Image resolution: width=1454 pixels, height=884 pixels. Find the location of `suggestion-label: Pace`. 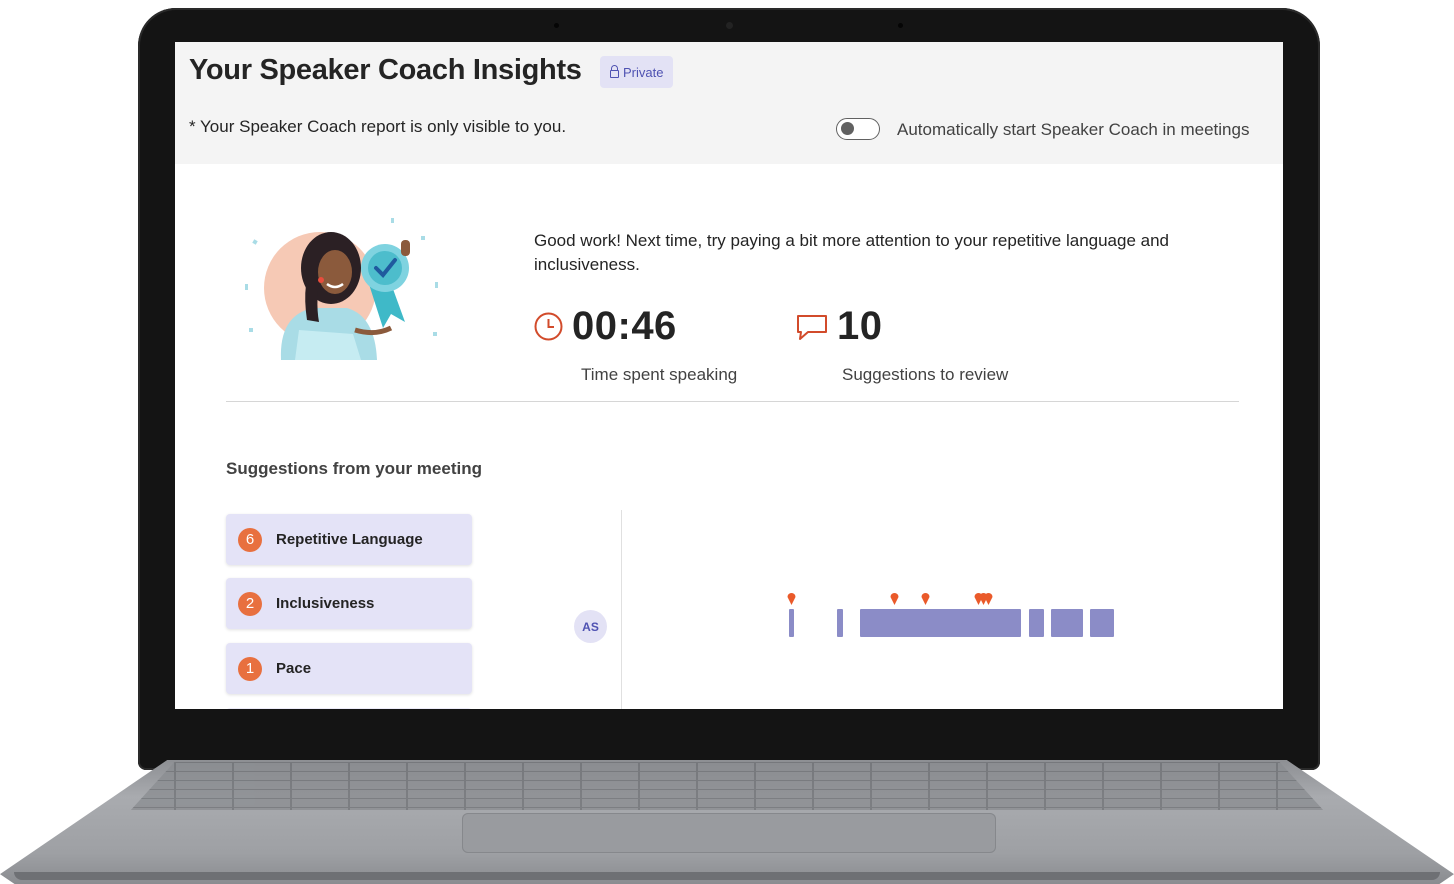

suggestion-label: Pace is located at coordinates (294, 668).